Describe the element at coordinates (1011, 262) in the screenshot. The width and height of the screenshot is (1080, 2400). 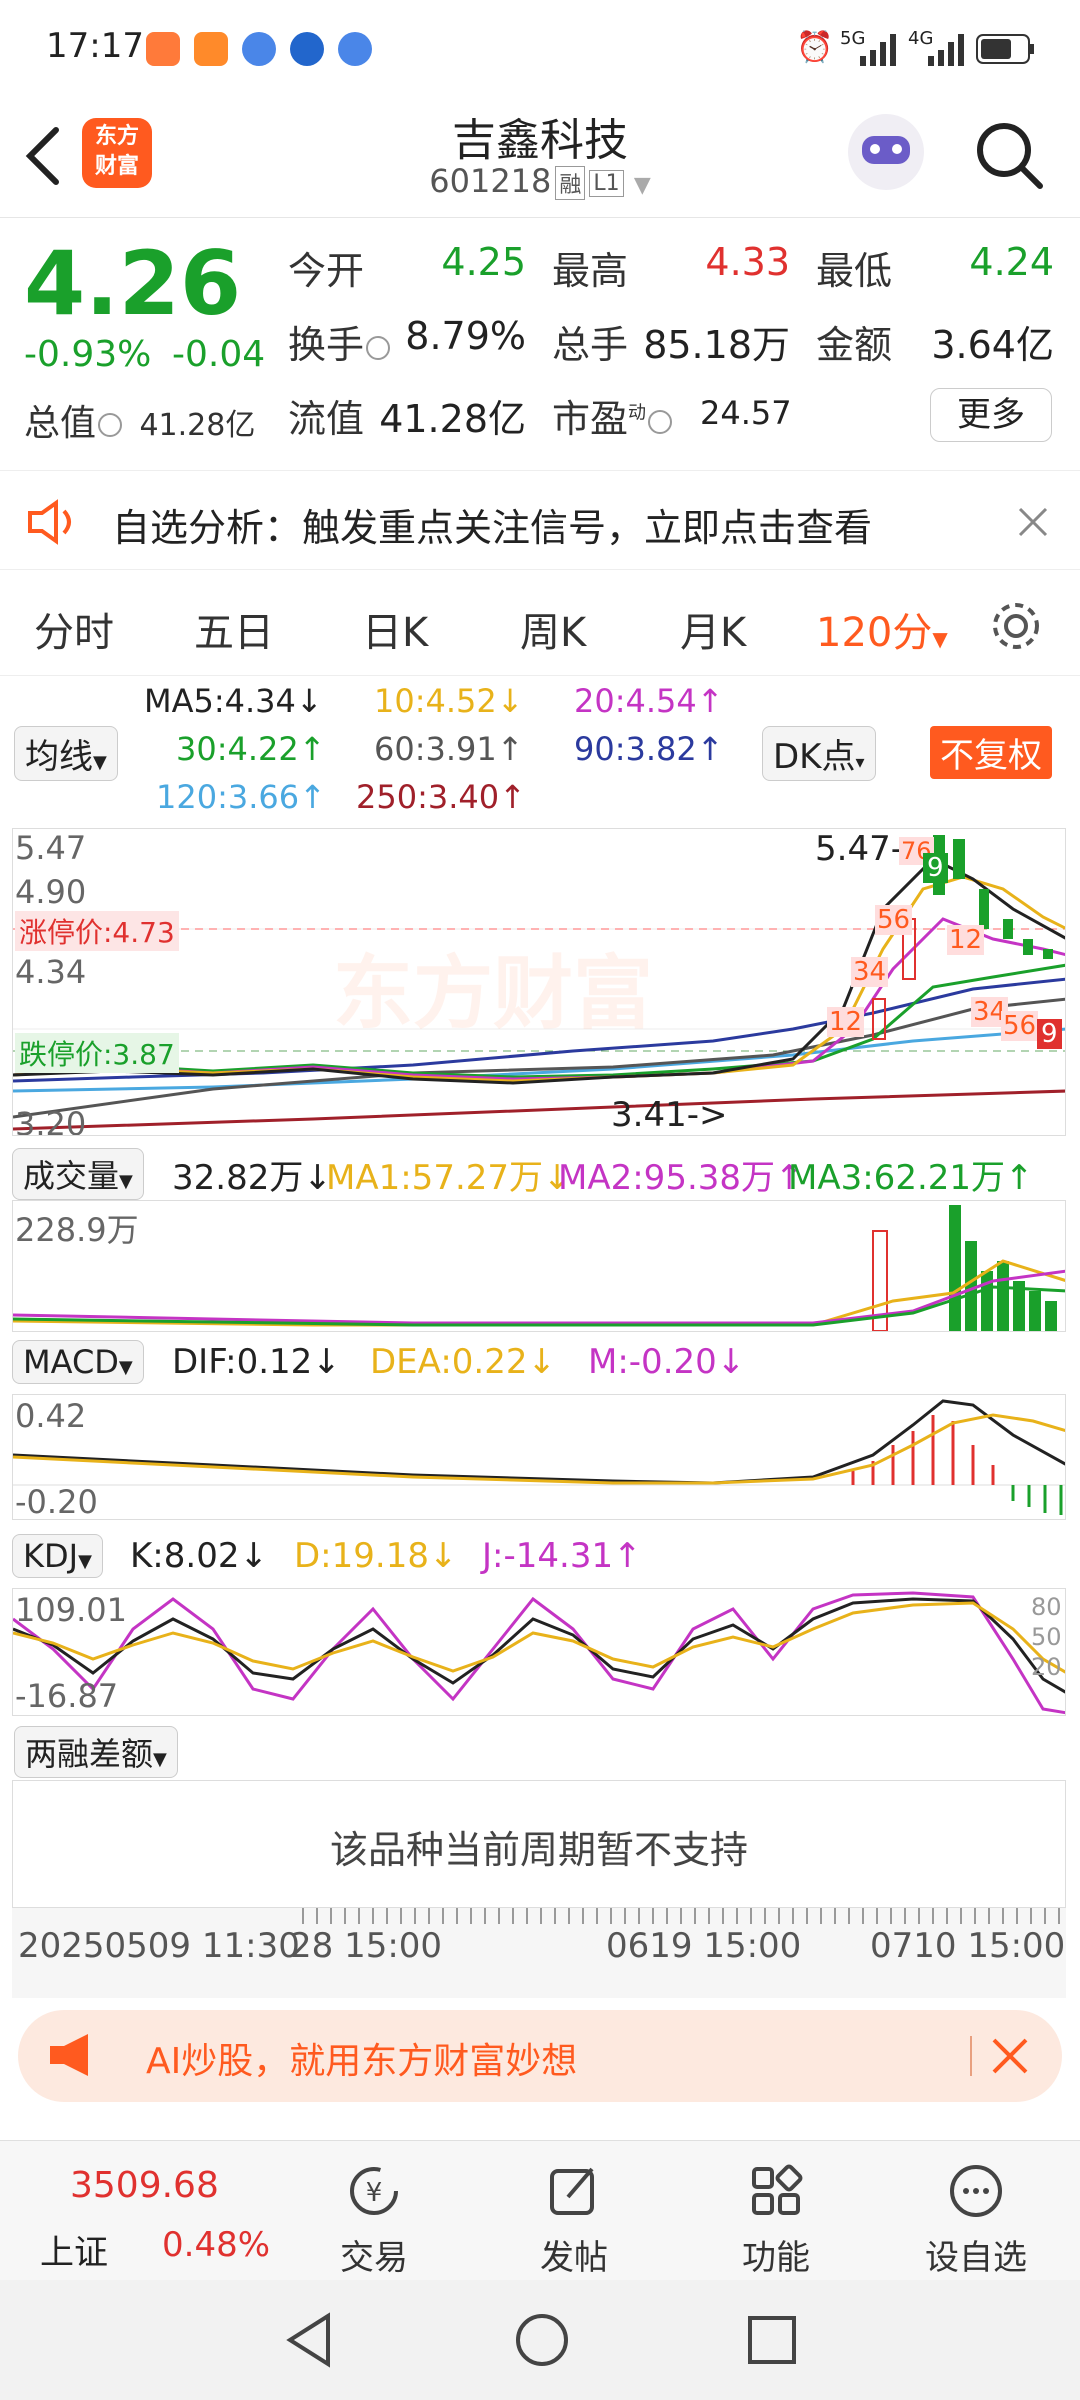
I see `low-value: 4.24` at that location.